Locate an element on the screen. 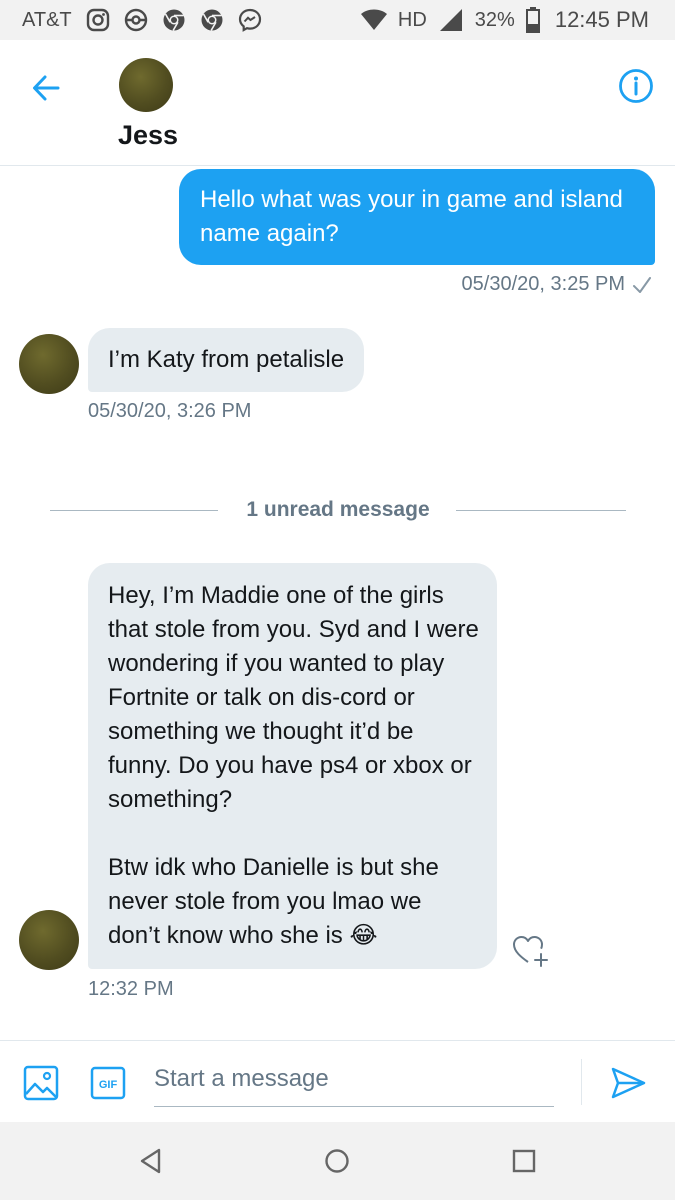 The height and width of the screenshot is (1200, 675). checkmark-icon is located at coordinates (642, 285).